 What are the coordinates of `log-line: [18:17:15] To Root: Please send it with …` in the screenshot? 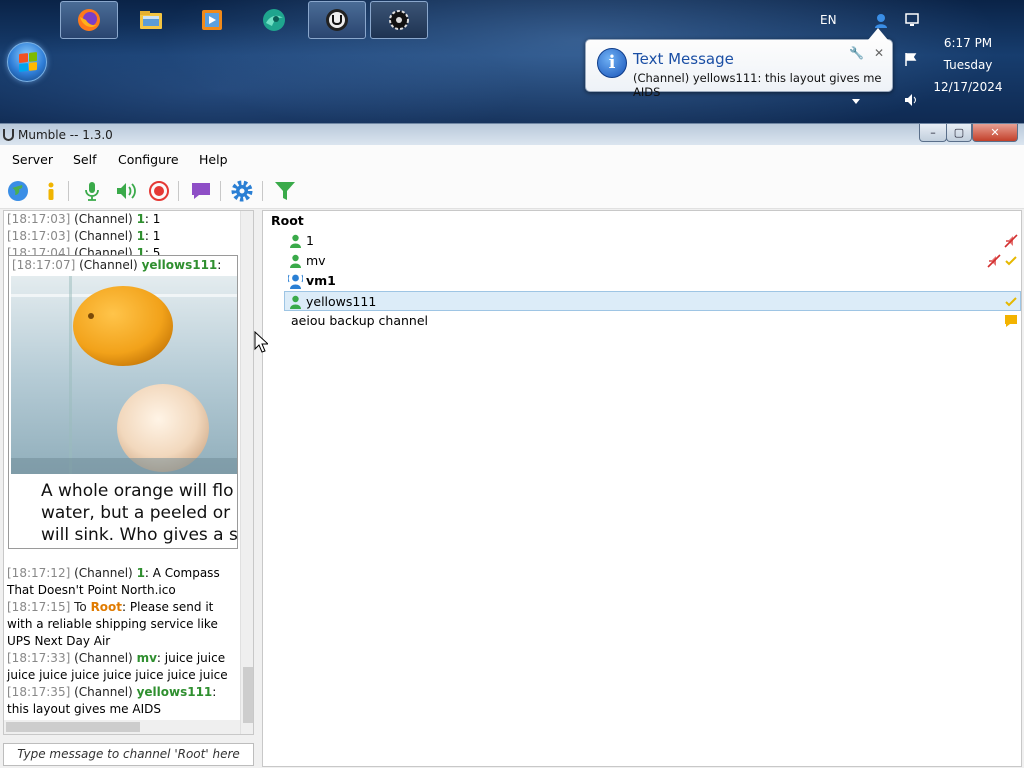 It's located at (112, 624).